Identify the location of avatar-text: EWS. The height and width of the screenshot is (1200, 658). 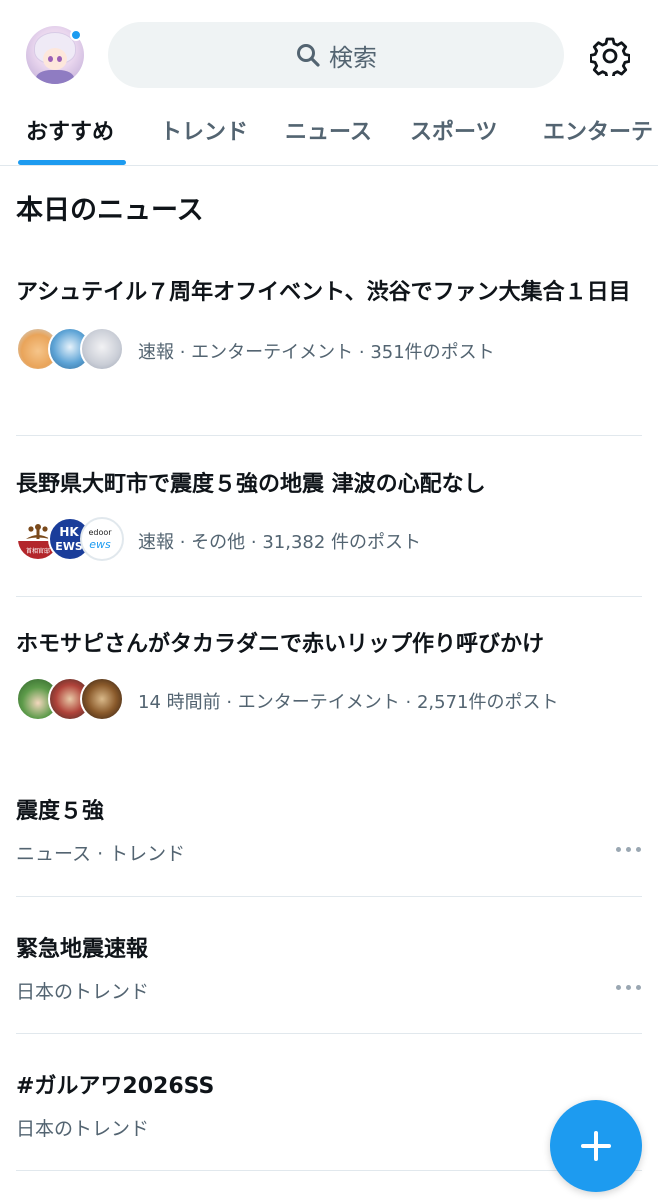
(69, 546).